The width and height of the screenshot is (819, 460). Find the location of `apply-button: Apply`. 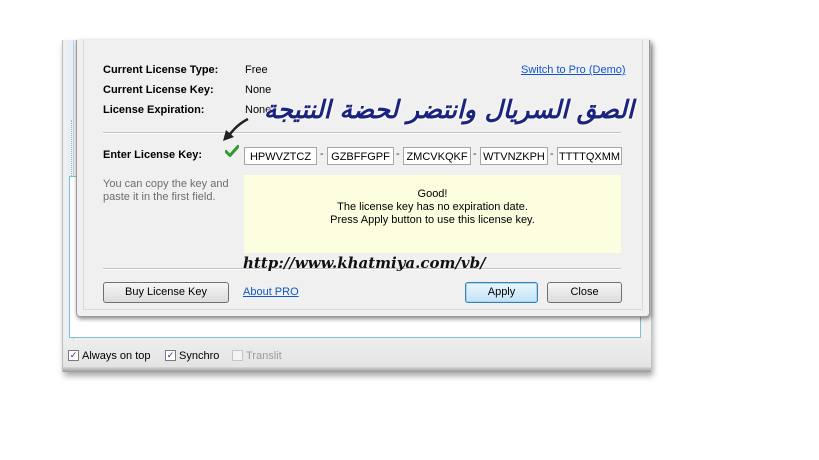

apply-button: Apply is located at coordinates (501, 292).